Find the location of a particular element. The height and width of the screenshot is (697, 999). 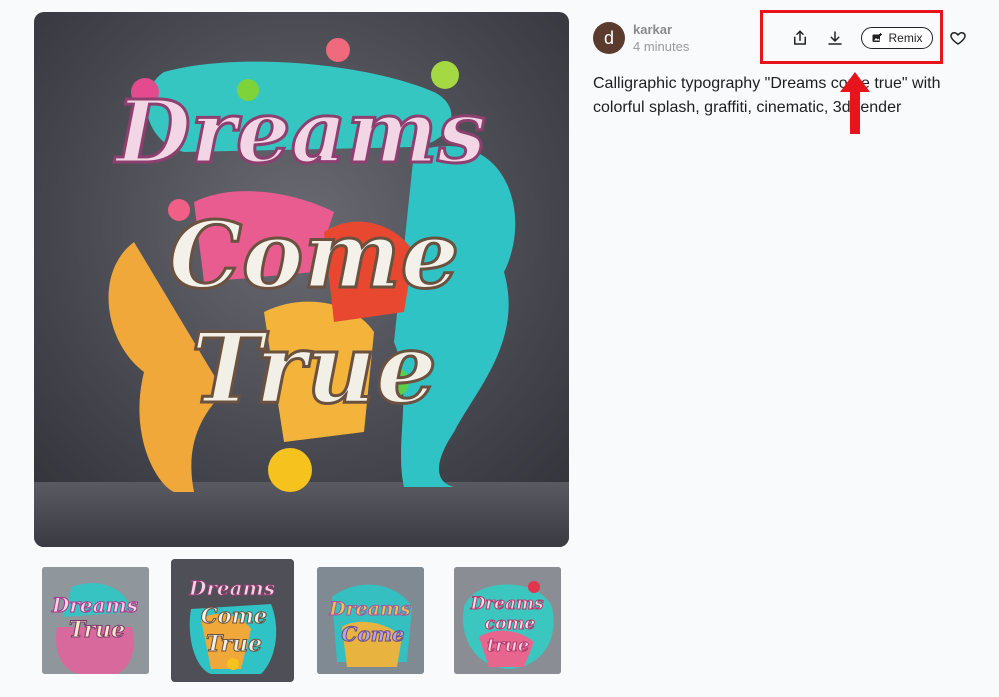

thumbnail-2-text-2: Come is located at coordinates (234, 615).